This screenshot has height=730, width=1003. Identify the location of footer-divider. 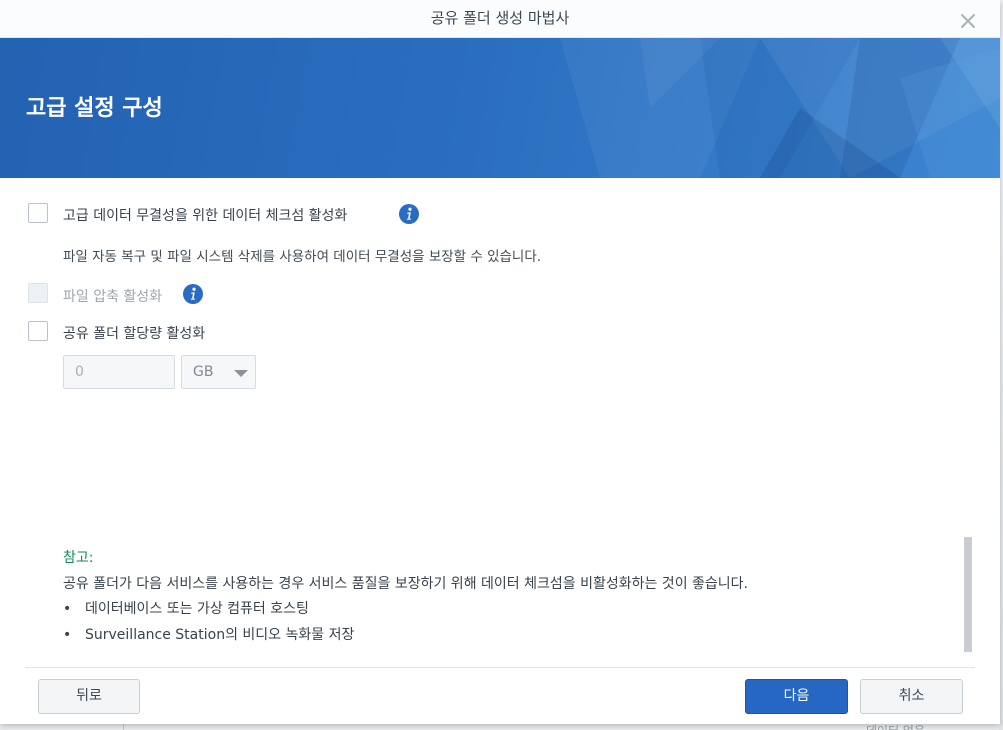
(500, 667).